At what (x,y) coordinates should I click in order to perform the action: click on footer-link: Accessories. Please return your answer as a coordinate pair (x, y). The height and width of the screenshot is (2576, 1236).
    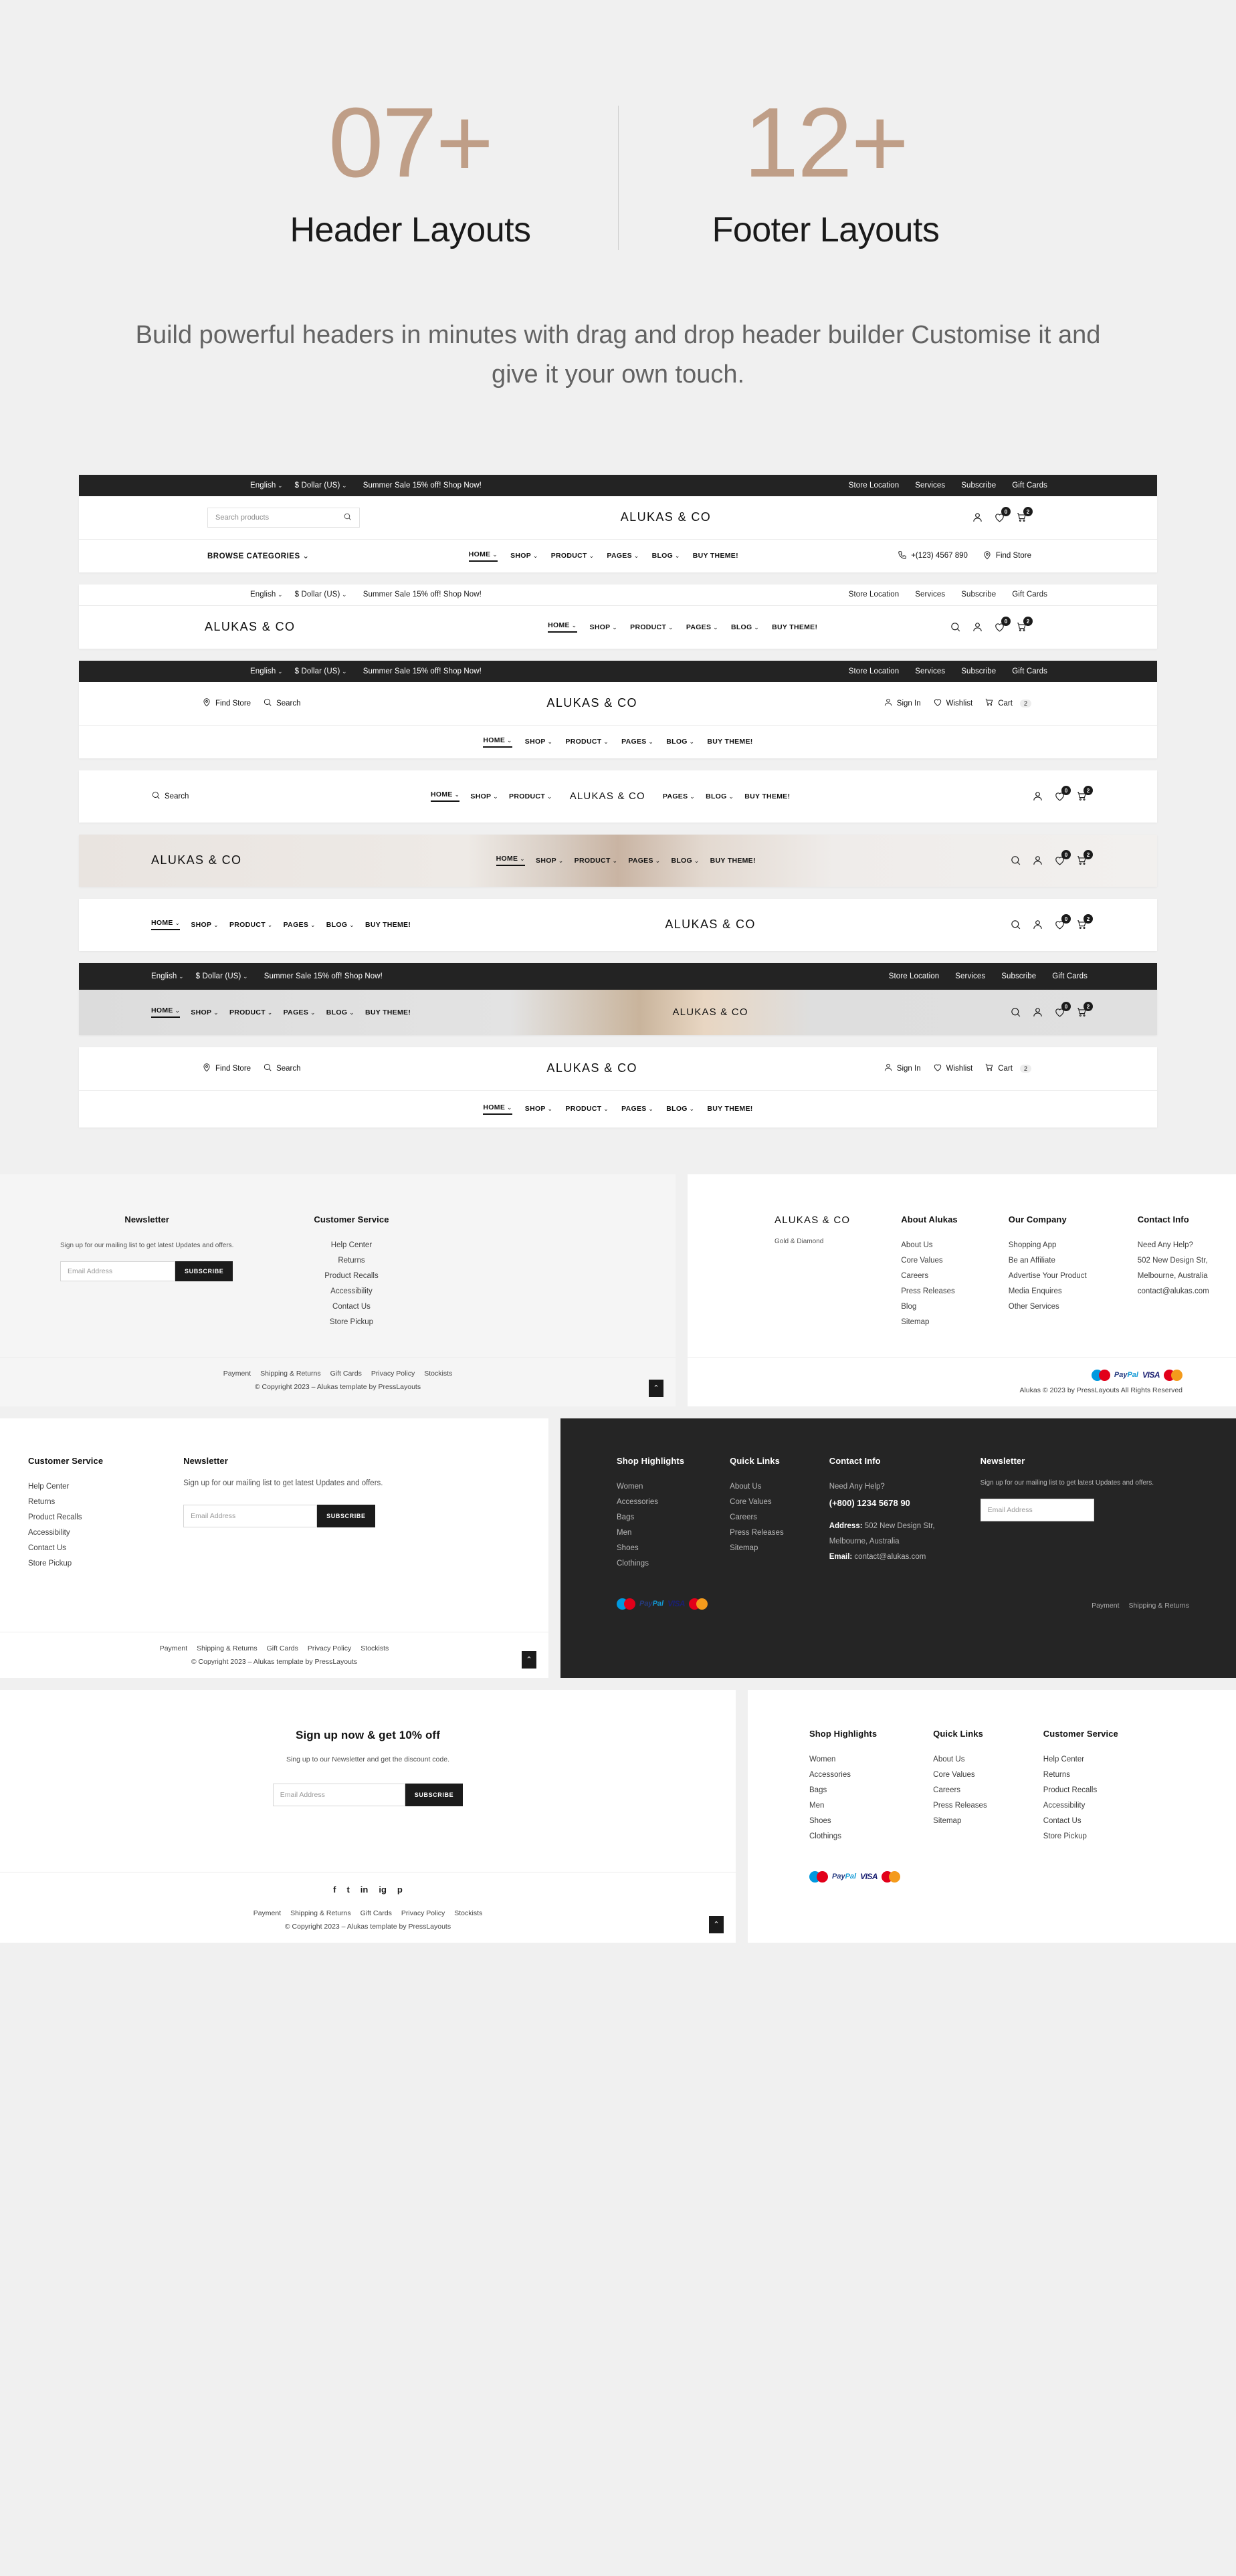
    Looking at the image, I should click on (843, 1775).